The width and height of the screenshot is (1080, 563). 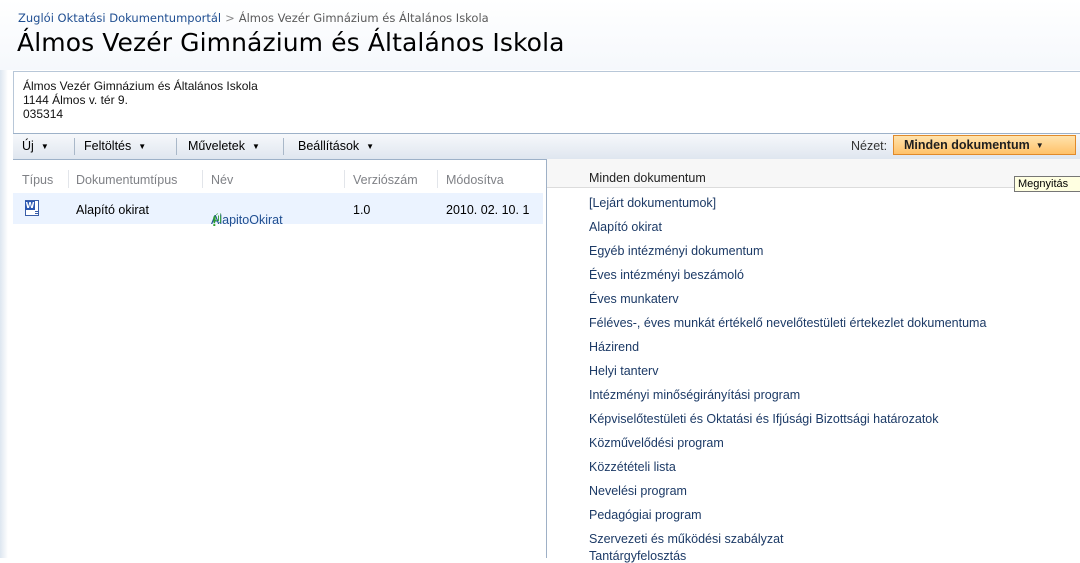 What do you see at coordinates (37, 180) in the screenshot?
I see `column-header-type: Típus` at bounding box center [37, 180].